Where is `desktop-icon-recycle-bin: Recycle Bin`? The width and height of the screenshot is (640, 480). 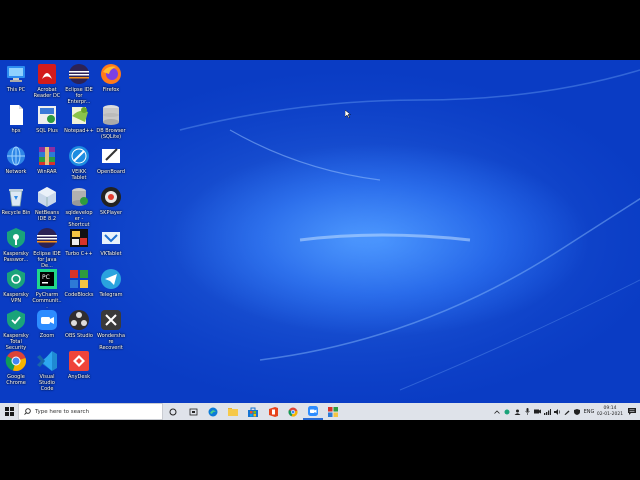
desktop-icon-recycle-bin: Recycle Bin is located at coordinates (16, 201).